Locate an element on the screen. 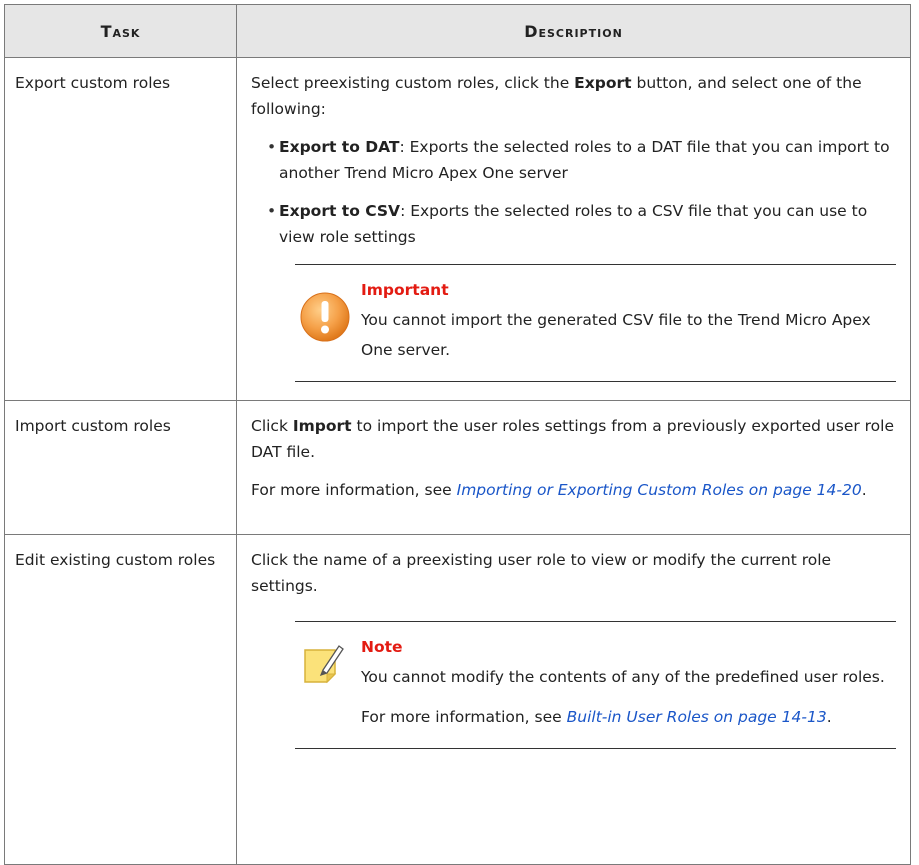 This screenshot has height=865, width=919. important-icon is located at coordinates (325, 321).